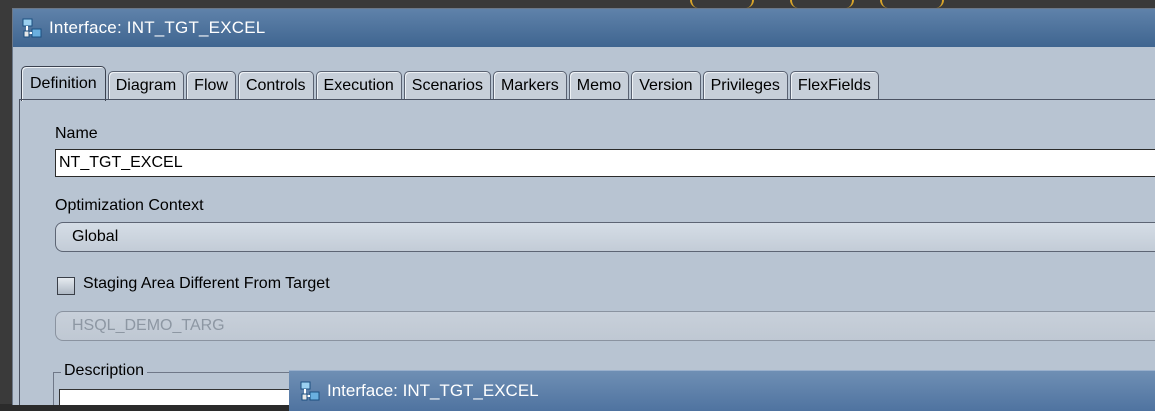 The height and width of the screenshot is (411, 1155). Describe the element at coordinates (358, 85) in the screenshot. I see `tab-execution: Execution` at that location.